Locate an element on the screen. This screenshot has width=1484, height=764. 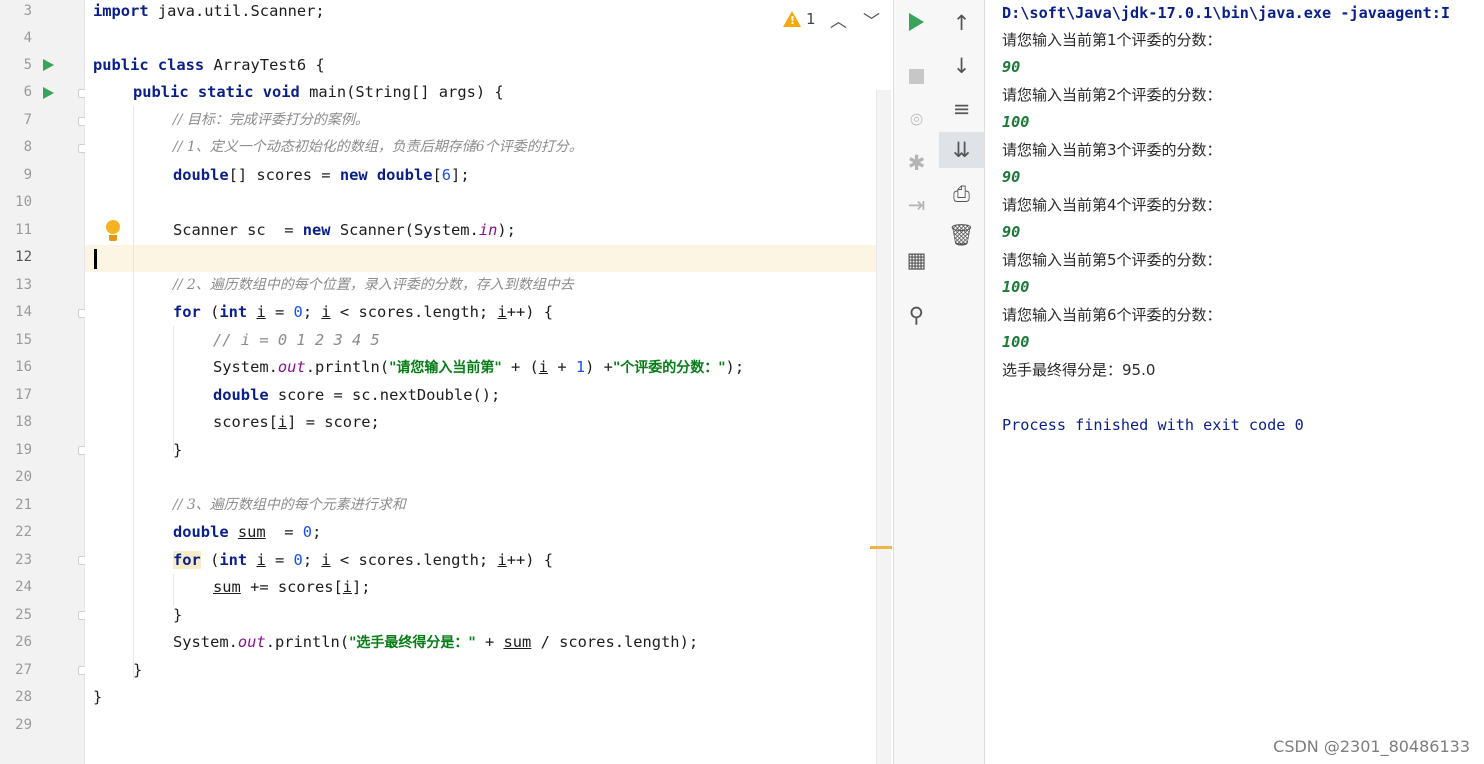
warning-count: 1 is located at coordinates (811, 19).